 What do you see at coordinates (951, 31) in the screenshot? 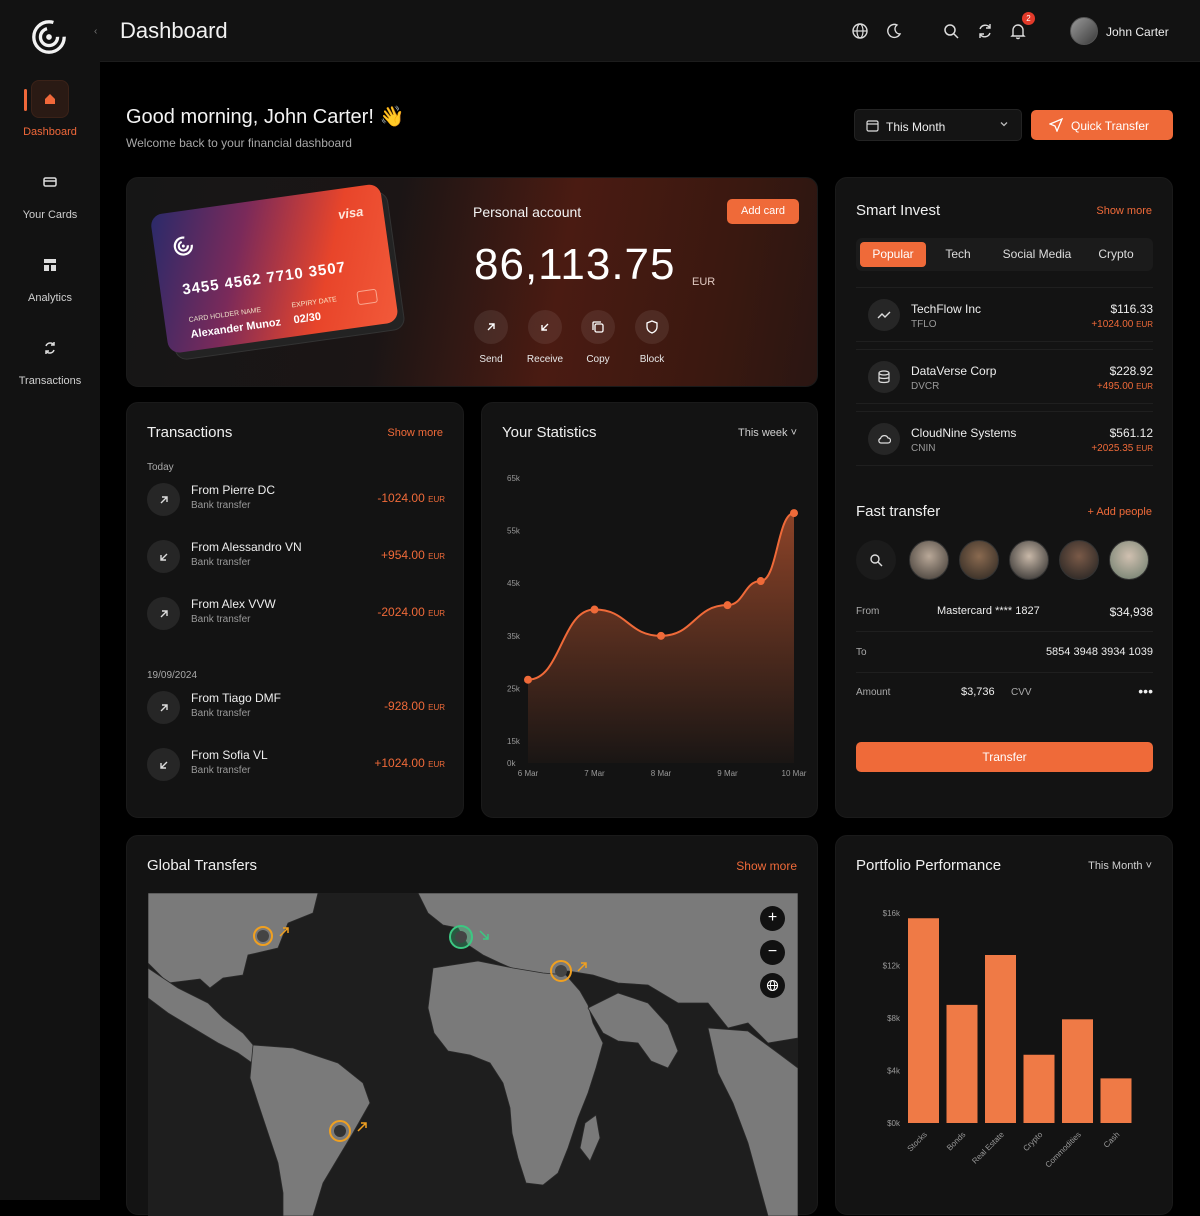
I see `search-icon` at bounding box center [951, 31].